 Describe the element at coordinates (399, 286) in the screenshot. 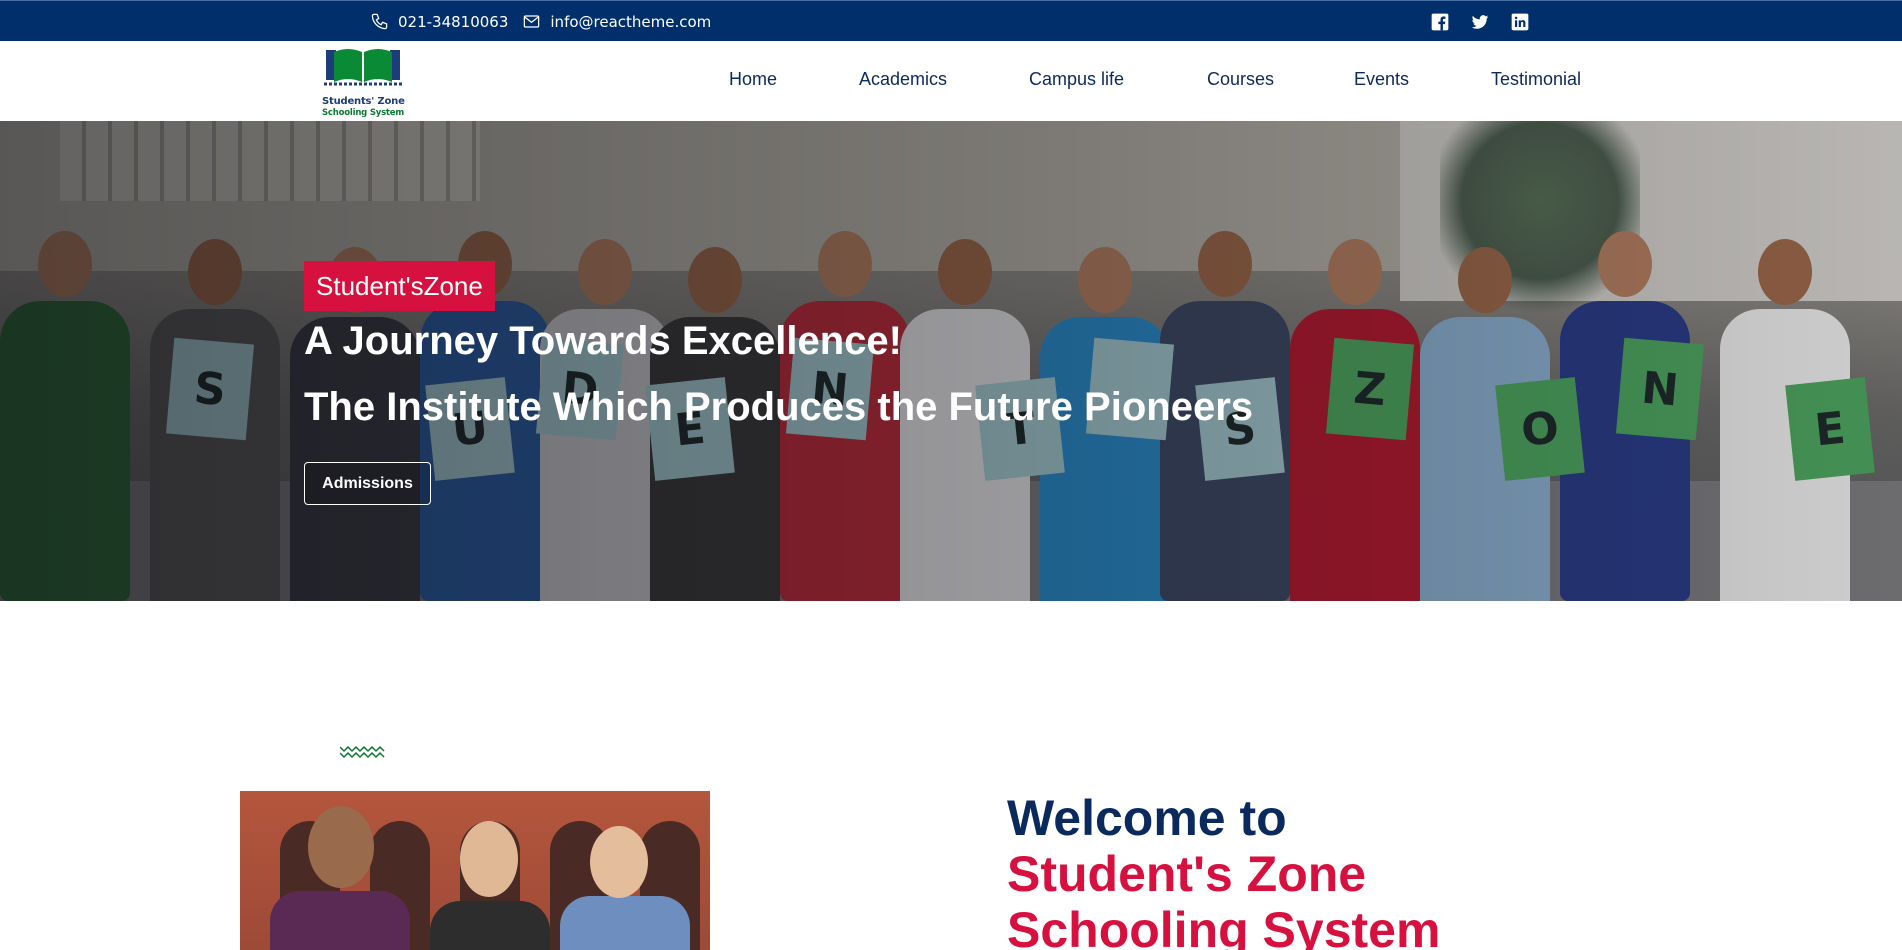

I see `hero-badge: Student'sZone` at that location.